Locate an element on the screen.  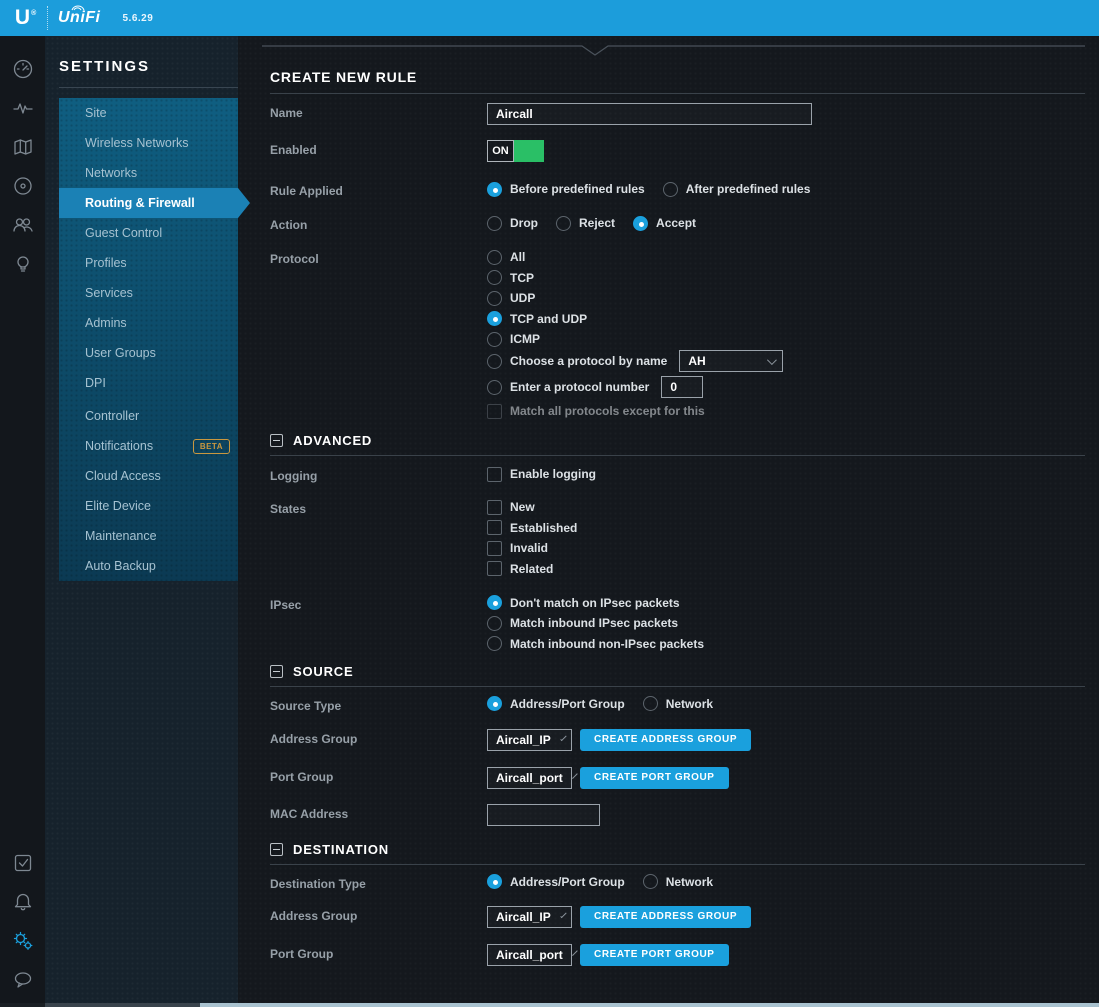
radio-protocol-by-name is located at coordinates (494, 361).